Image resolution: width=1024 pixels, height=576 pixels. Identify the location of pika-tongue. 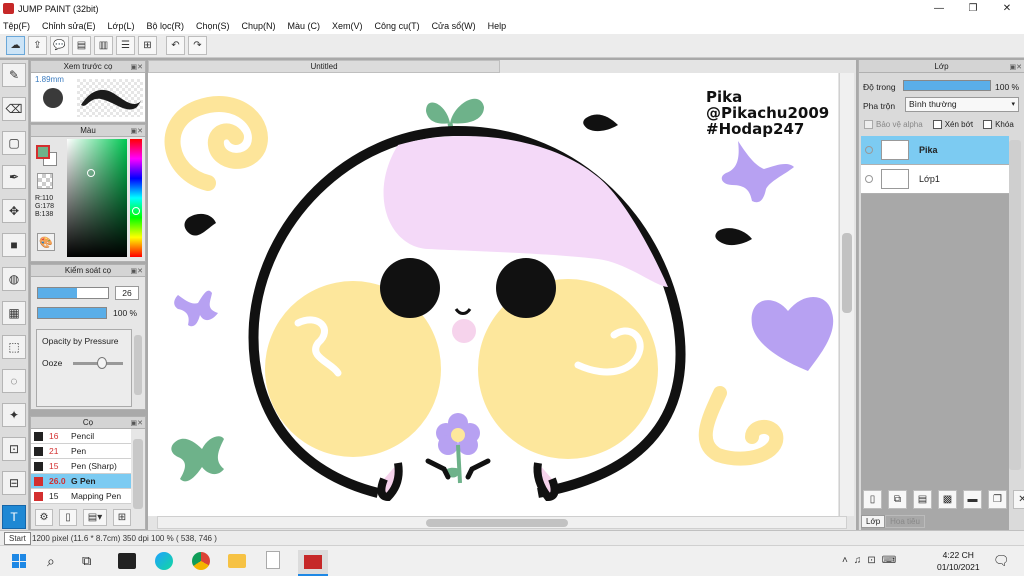
(464, 331).